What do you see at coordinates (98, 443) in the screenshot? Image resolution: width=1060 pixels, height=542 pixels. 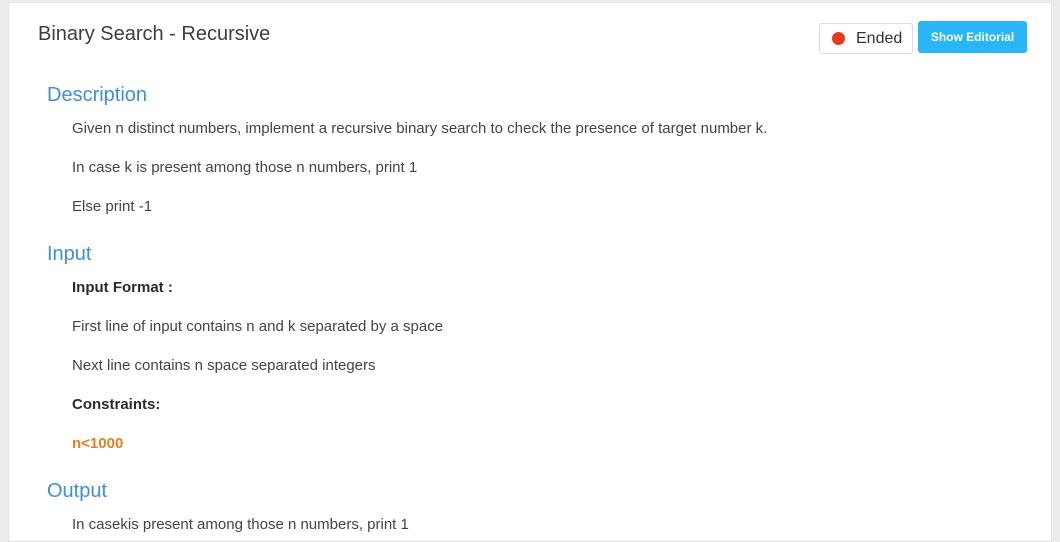 I see `constraint-value: n<1000` at bounding box center [98, 443].